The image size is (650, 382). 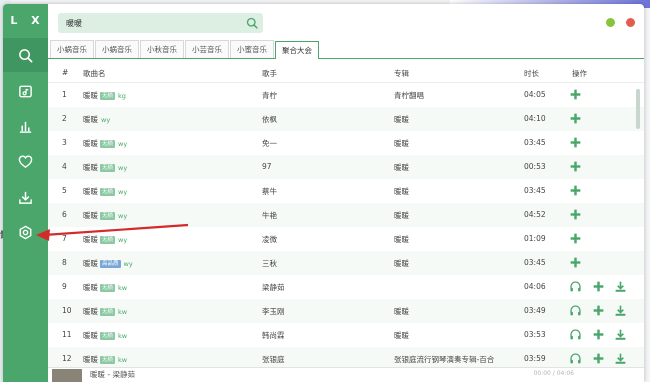 What do you see at coordinates (122, 96) in the screenshot?
I see `source-tag: kg` at bounding box center [122, 96].